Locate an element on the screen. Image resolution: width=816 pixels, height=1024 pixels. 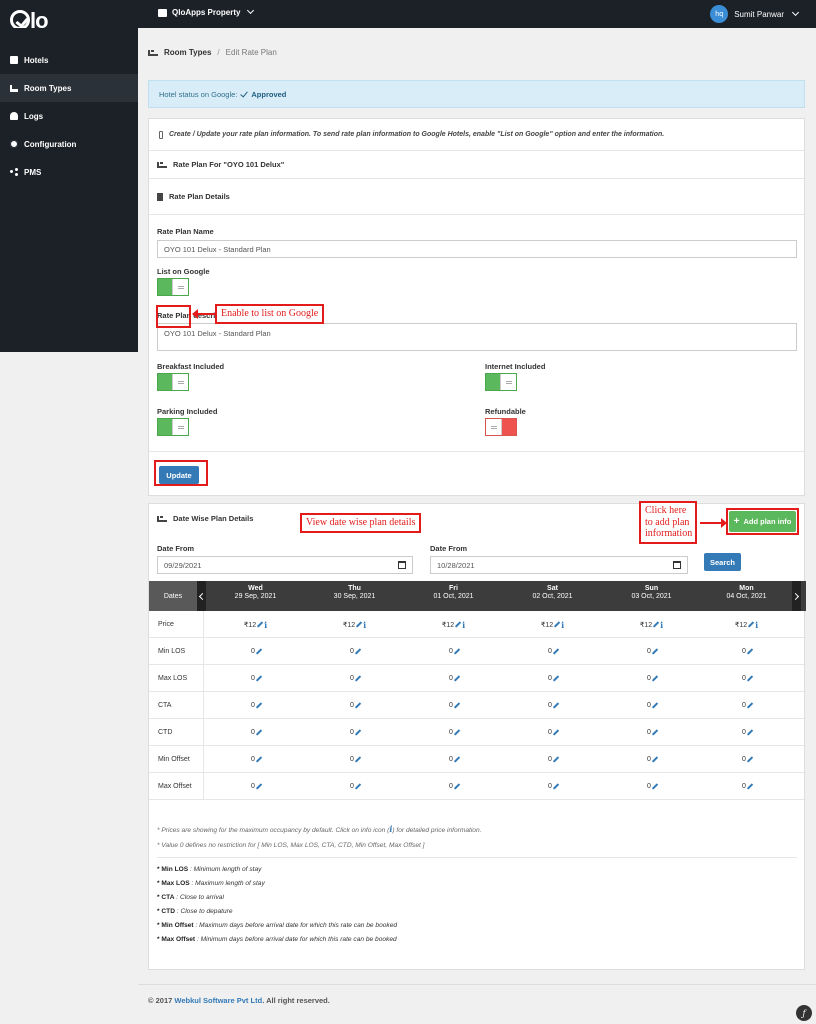
rate-plan-name-input: OYO 101 Delux - Standard Plan is located at coordinates (477, 249).